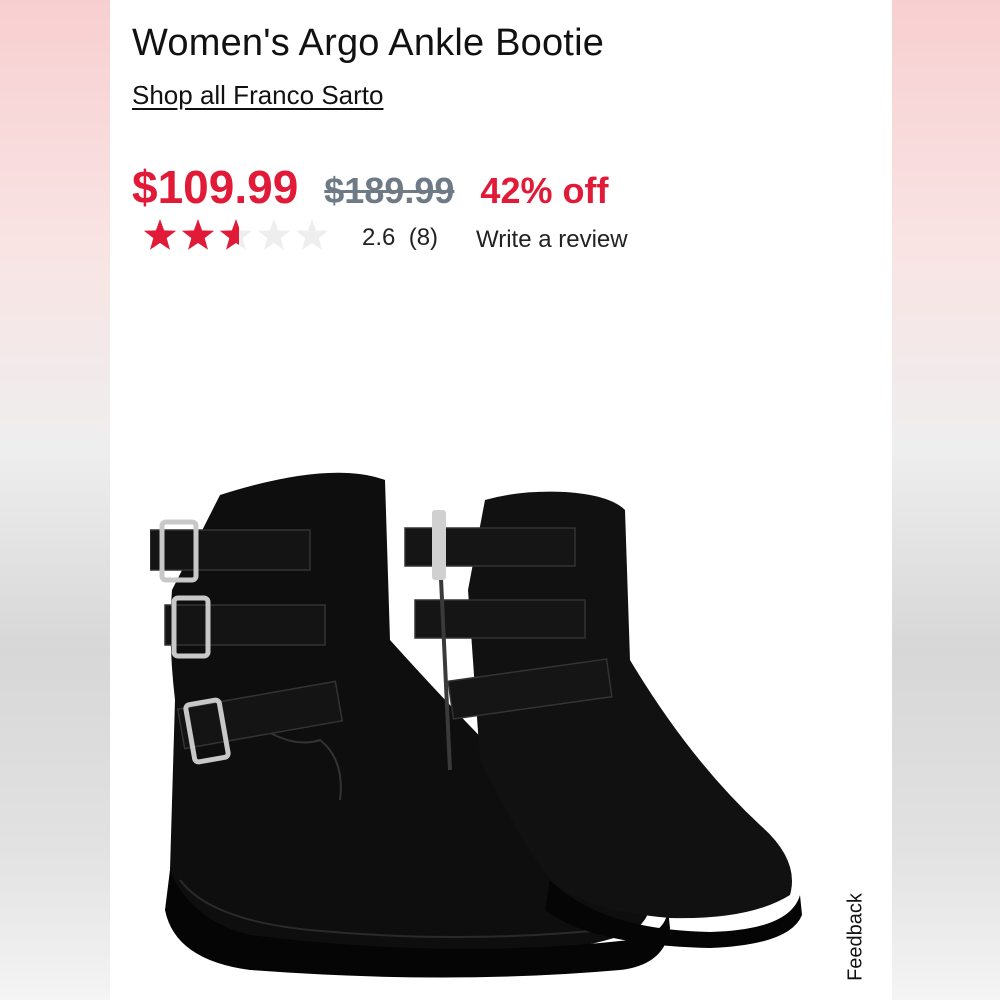  I want to click on feedback-label: Feedback, so click(855, 937).